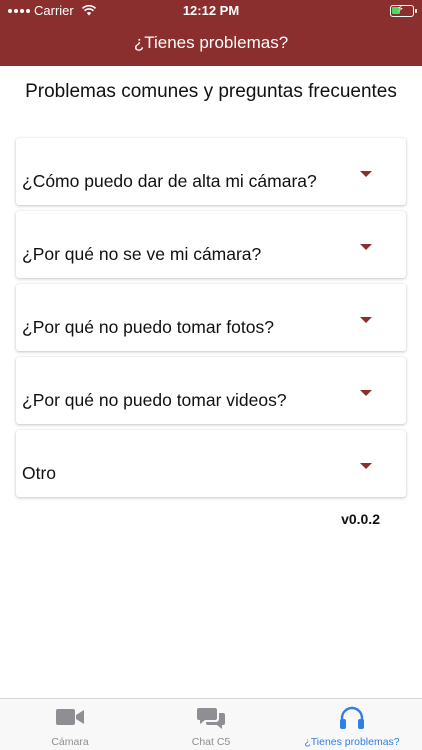 This screenshot has height=750, width=422. I want to click on faq-question: ¿Por qué no se ve mi cámara?, so click(142, 254).